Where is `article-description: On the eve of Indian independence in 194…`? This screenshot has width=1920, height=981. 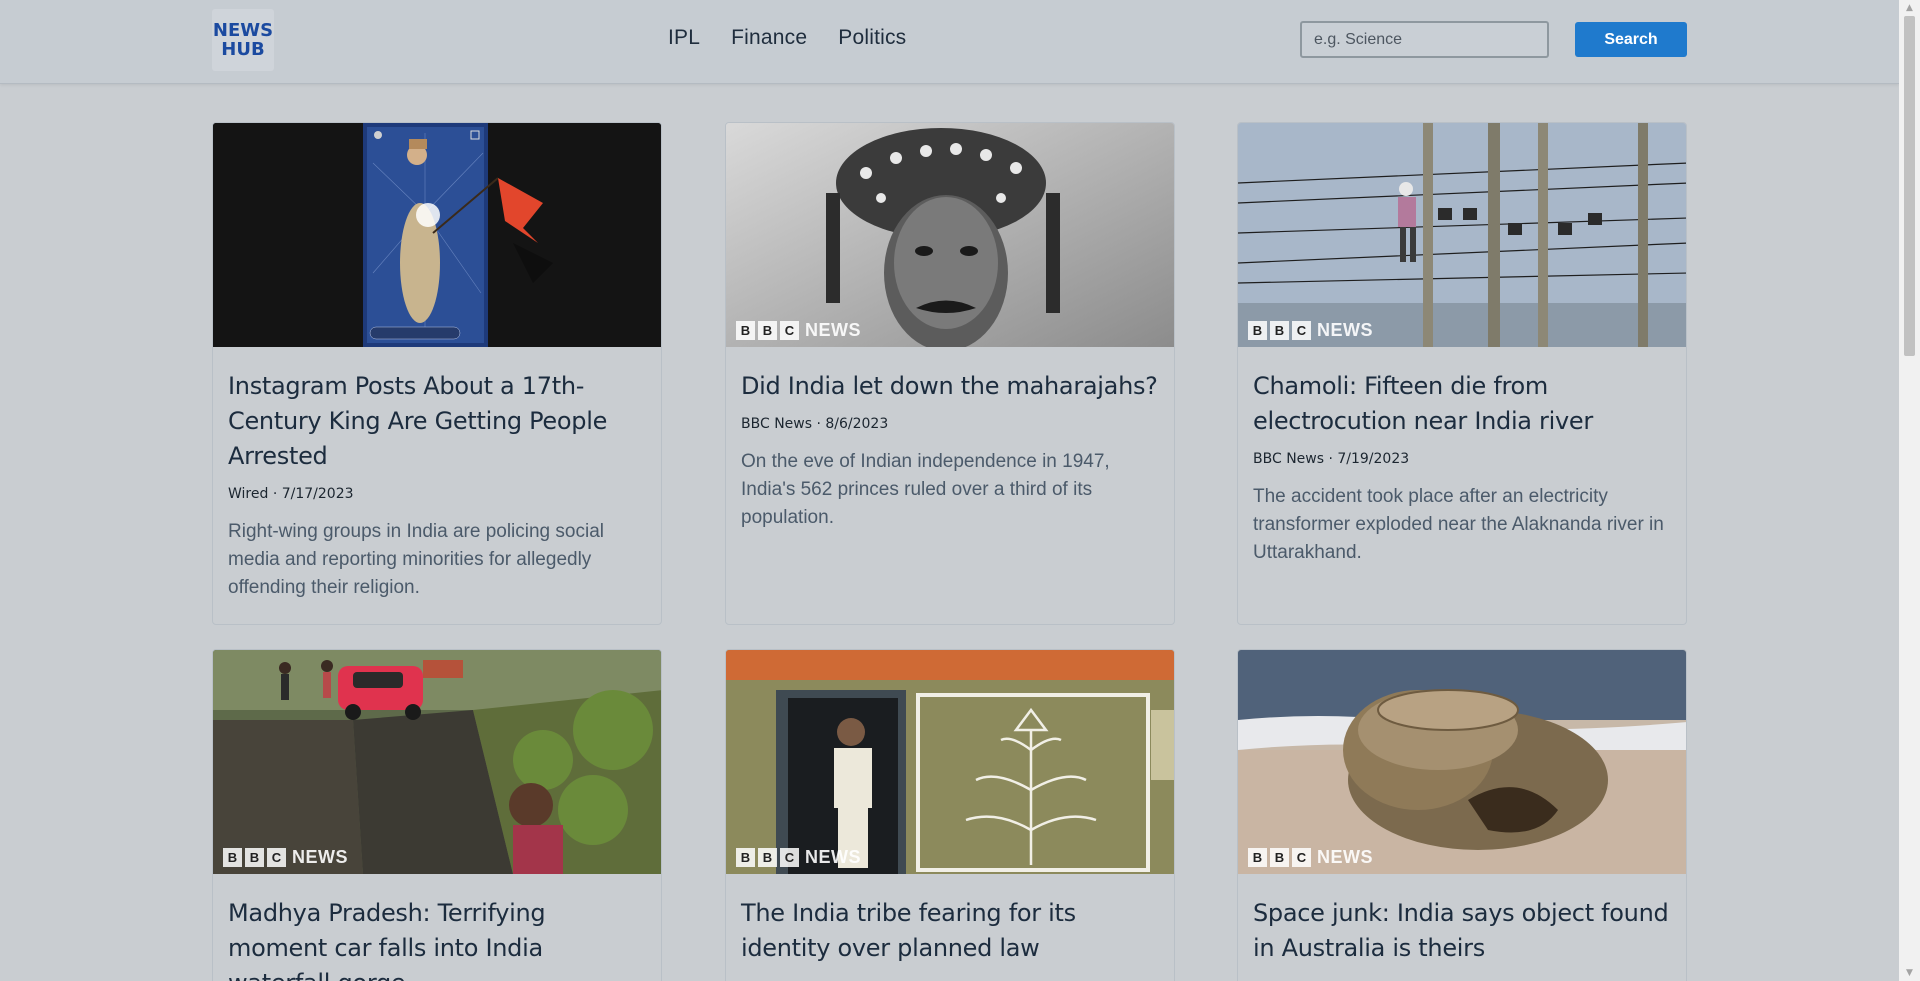 article-description: On the eve of Indian independence in 194… is located at coordinates (925, 489).